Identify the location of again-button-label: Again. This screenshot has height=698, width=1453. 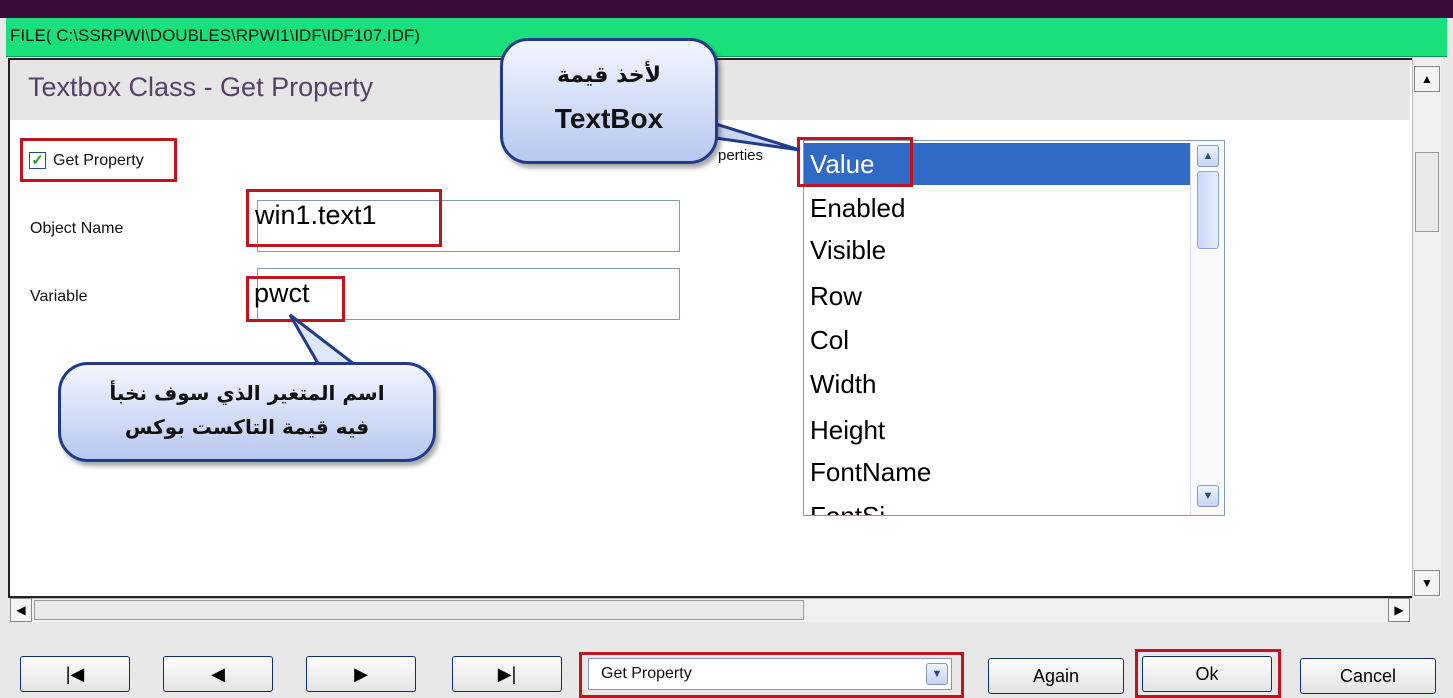
(1056, 675).